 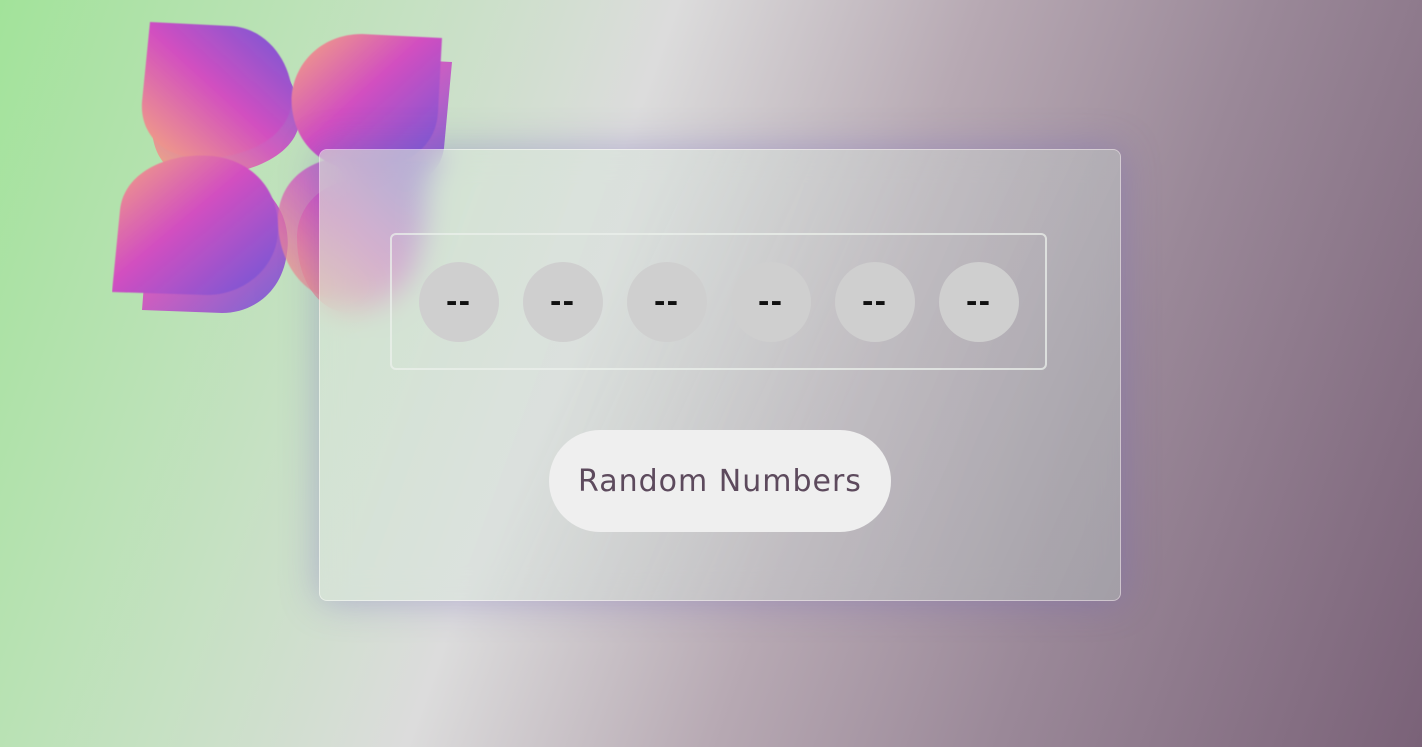 What do you see at coordinates (720, 481) in the screenshot?
I see `random-numbers-button: Random Numbers` at bounding box center [720, 481].